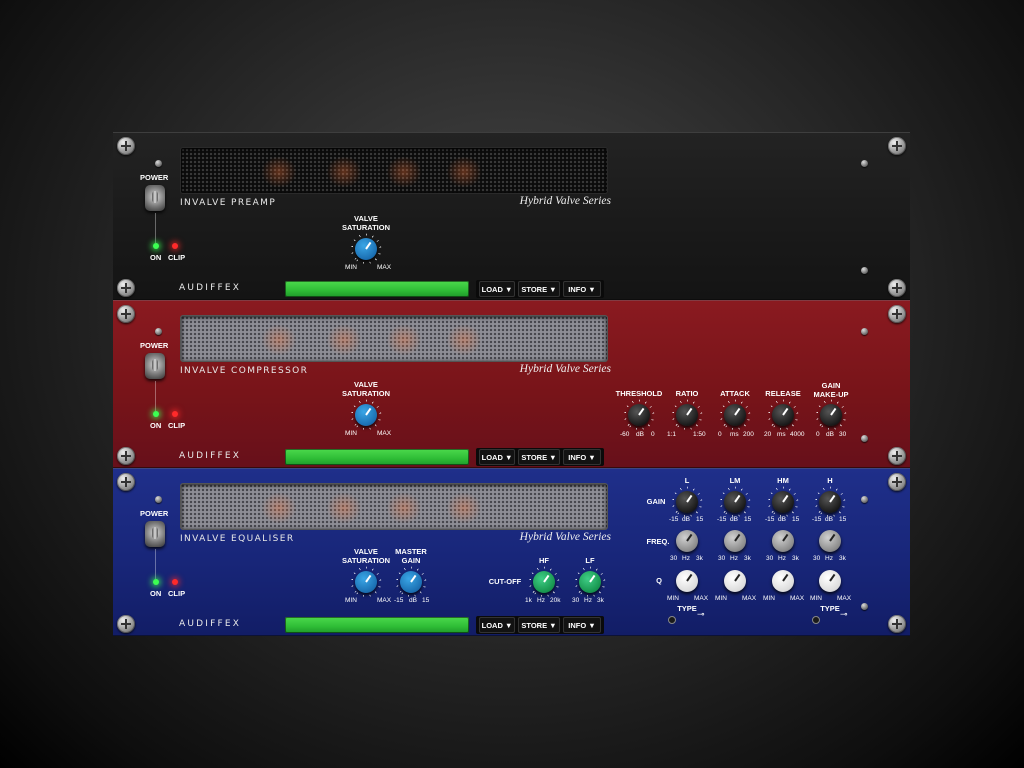  I want to click on q-row-label: Q, so click(659, 580).